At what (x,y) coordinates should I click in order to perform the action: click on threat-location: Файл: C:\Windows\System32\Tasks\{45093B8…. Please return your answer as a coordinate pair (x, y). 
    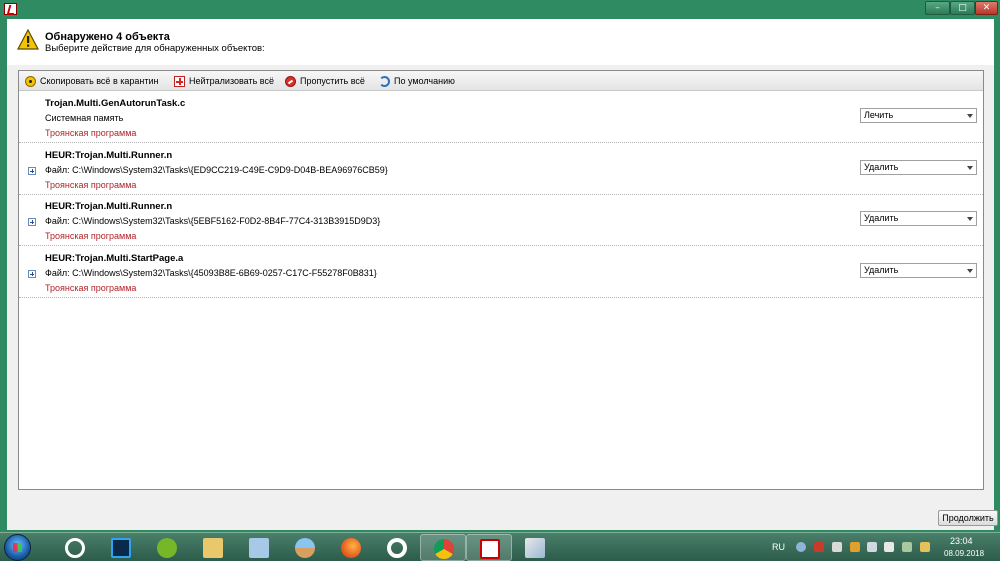
    Looking at the image, I should click on (211, 273).